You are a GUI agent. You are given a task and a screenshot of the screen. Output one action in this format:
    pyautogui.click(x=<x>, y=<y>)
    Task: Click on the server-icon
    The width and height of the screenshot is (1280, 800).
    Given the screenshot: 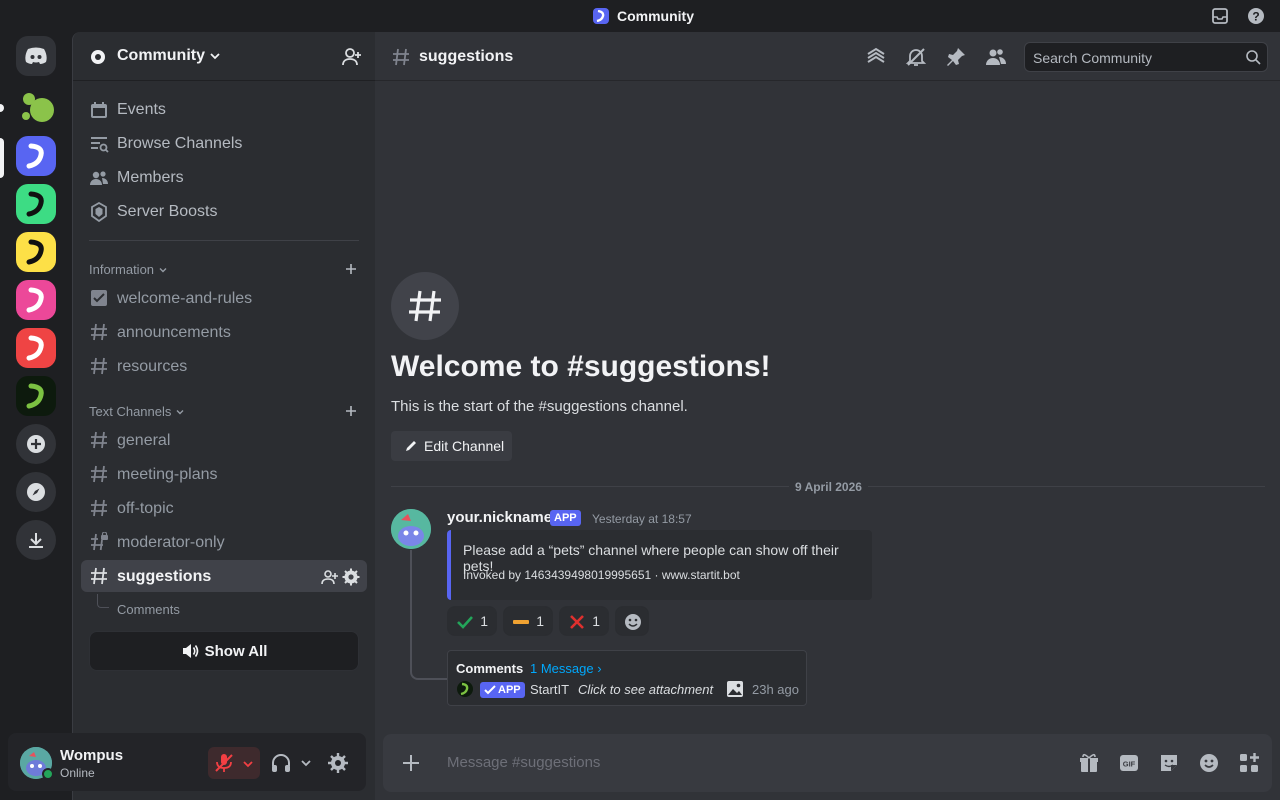 What is the action you would take?
    pyautogui.click(x=601, y=16)
    